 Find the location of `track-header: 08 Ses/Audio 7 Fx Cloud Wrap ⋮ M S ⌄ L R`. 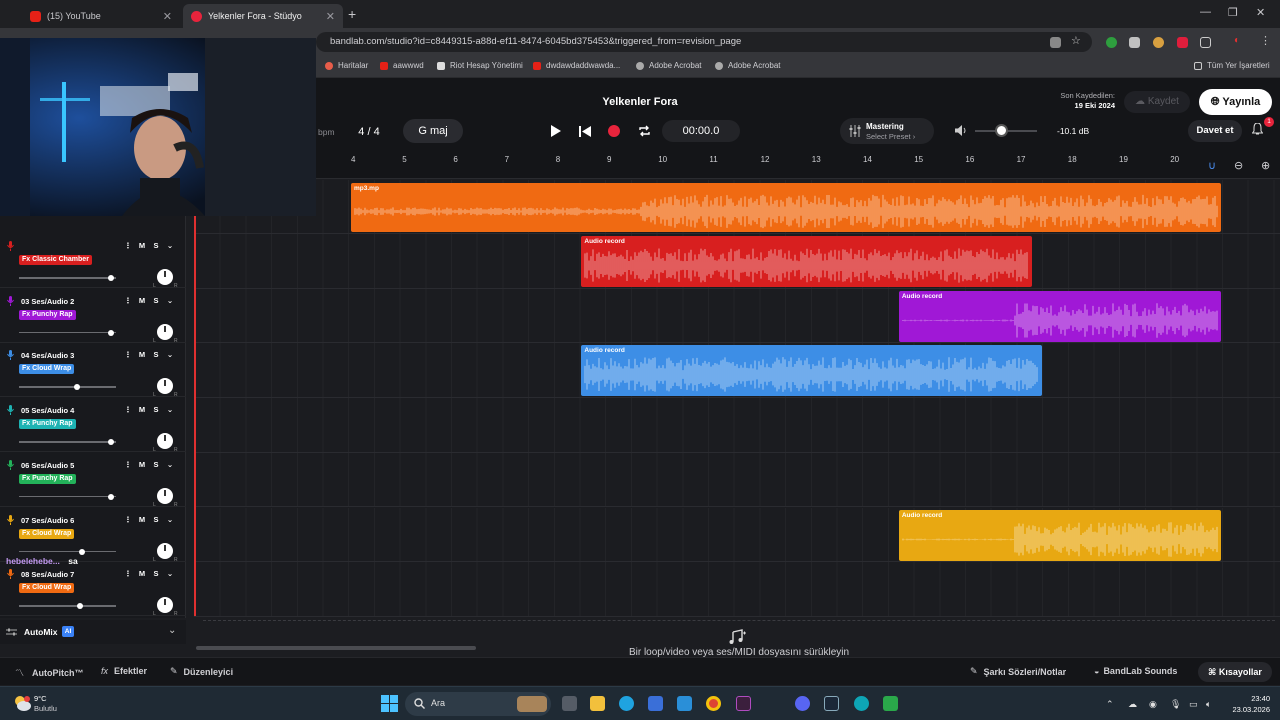

track-header: 08 Ses/Audio 7 Fx Cloud Wrap ⋮ M S ⌄ L R is located at coordinates (93, 589).